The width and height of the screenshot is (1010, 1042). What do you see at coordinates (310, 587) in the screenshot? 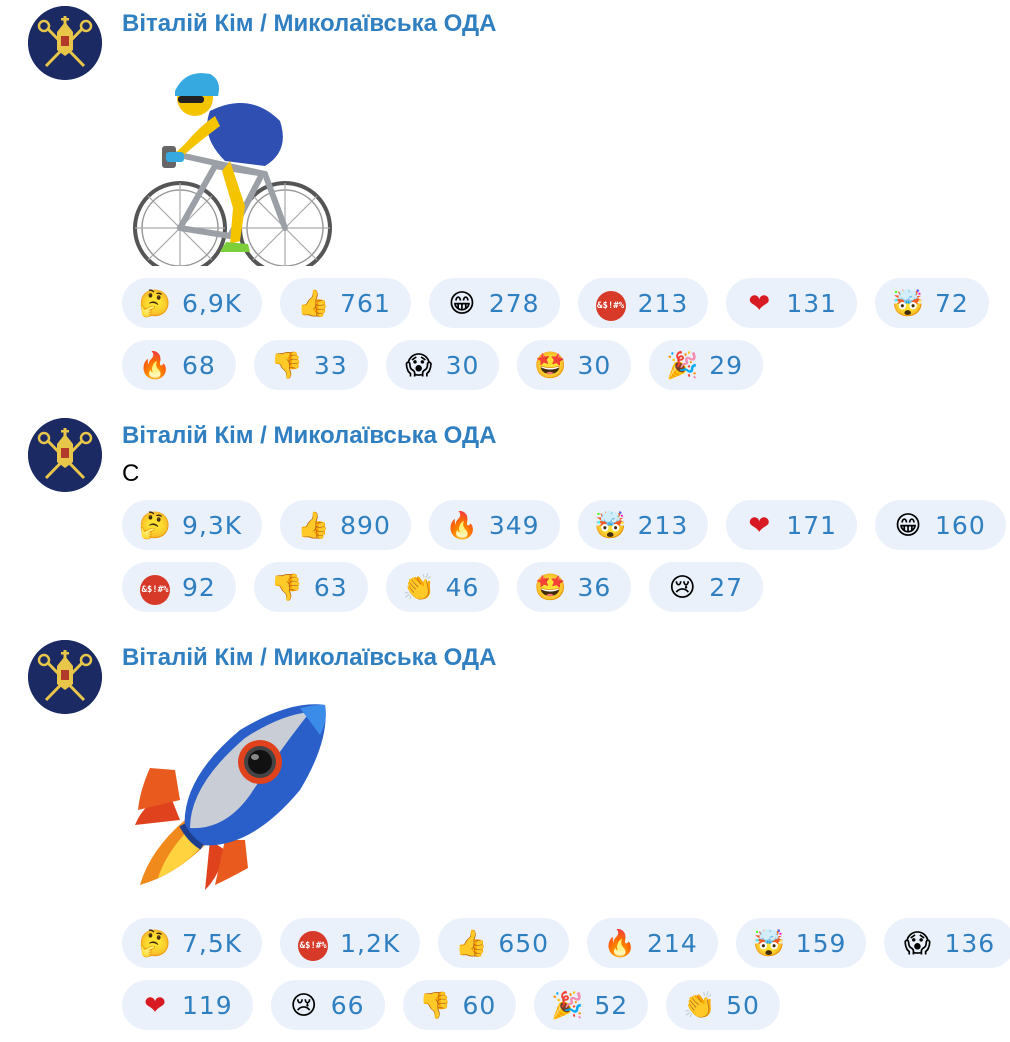
I see `reaction-thumbs-down: 👎 63` at bounding box center [310, 587].